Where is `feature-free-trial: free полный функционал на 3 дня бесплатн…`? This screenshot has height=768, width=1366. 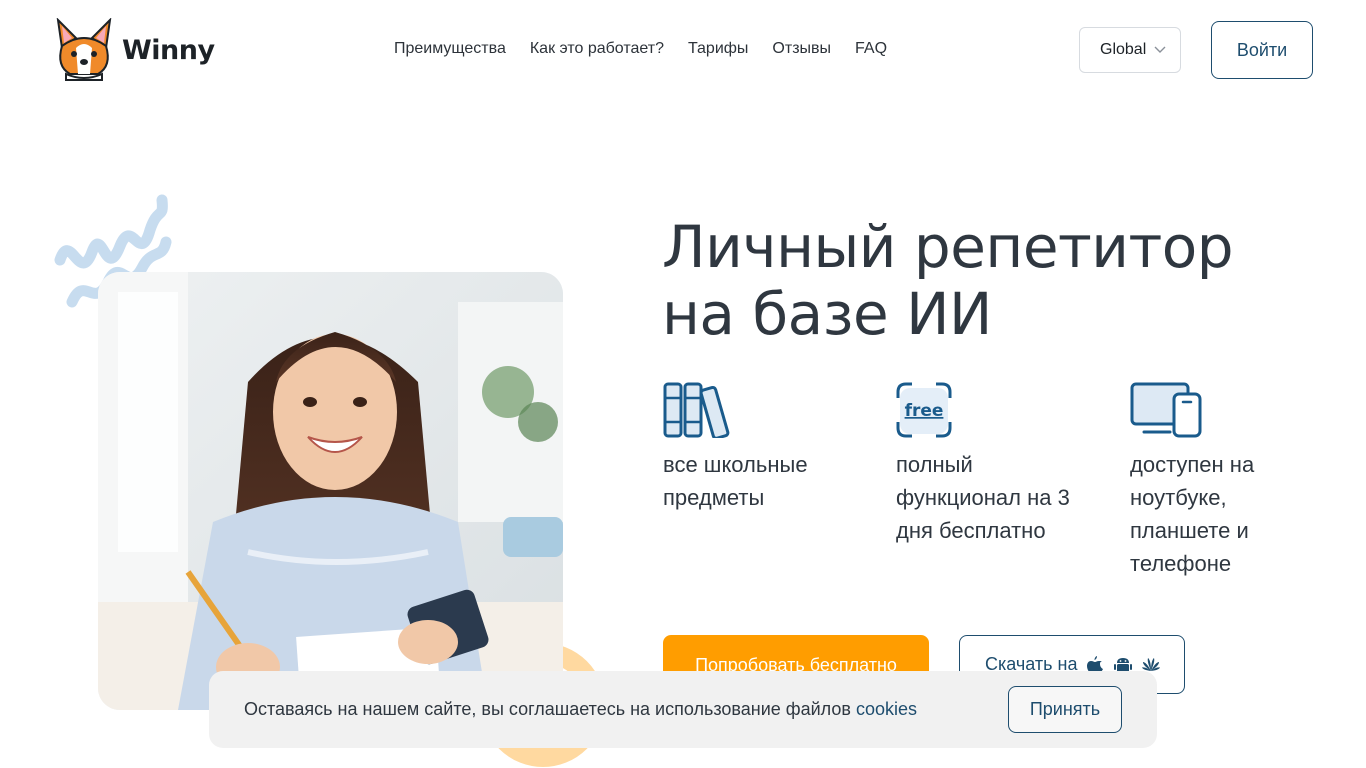 feature-free-trial: free полный функционал на 3 дня бесплатн… is located at coordinates (996, 464).